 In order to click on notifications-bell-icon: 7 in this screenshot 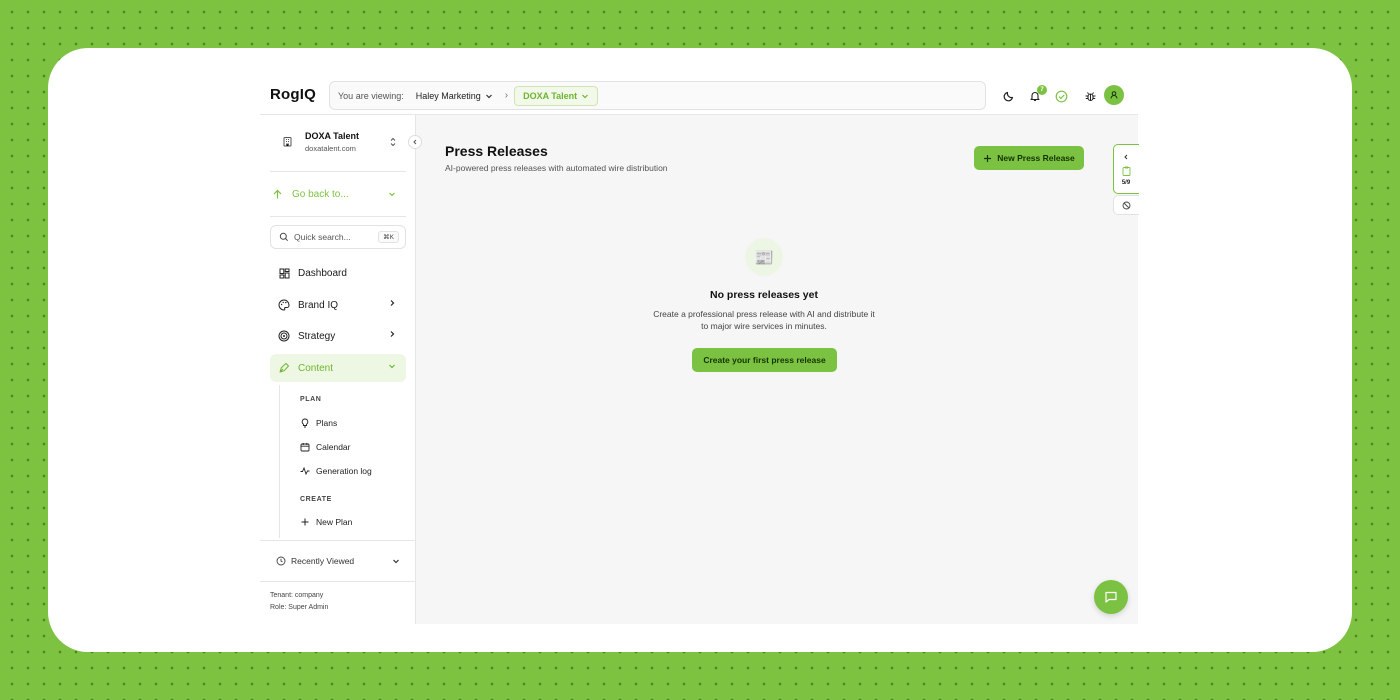, I will do `click(1037, 94)`.